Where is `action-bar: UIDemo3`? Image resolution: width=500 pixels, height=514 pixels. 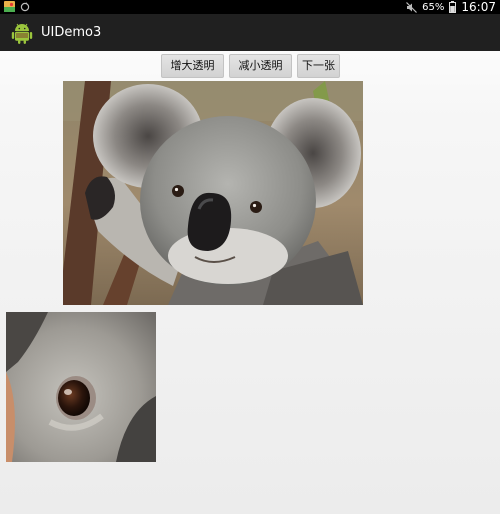 action-bar: UIDemo3 is located at coordinates (250, 32).